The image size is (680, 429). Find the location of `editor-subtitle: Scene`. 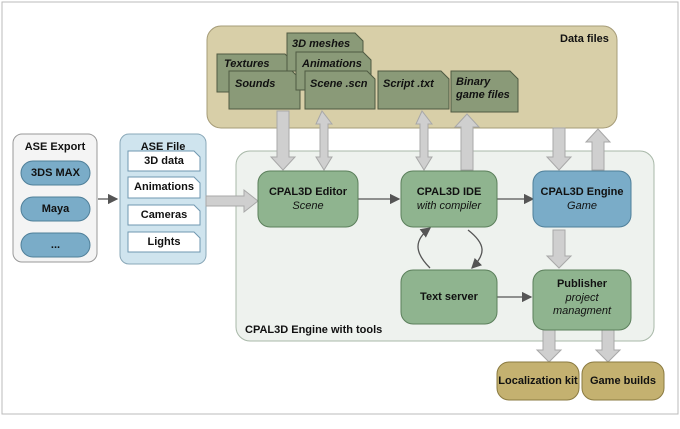

editor-subtitle: Scene is located at coordinates (308, 206).